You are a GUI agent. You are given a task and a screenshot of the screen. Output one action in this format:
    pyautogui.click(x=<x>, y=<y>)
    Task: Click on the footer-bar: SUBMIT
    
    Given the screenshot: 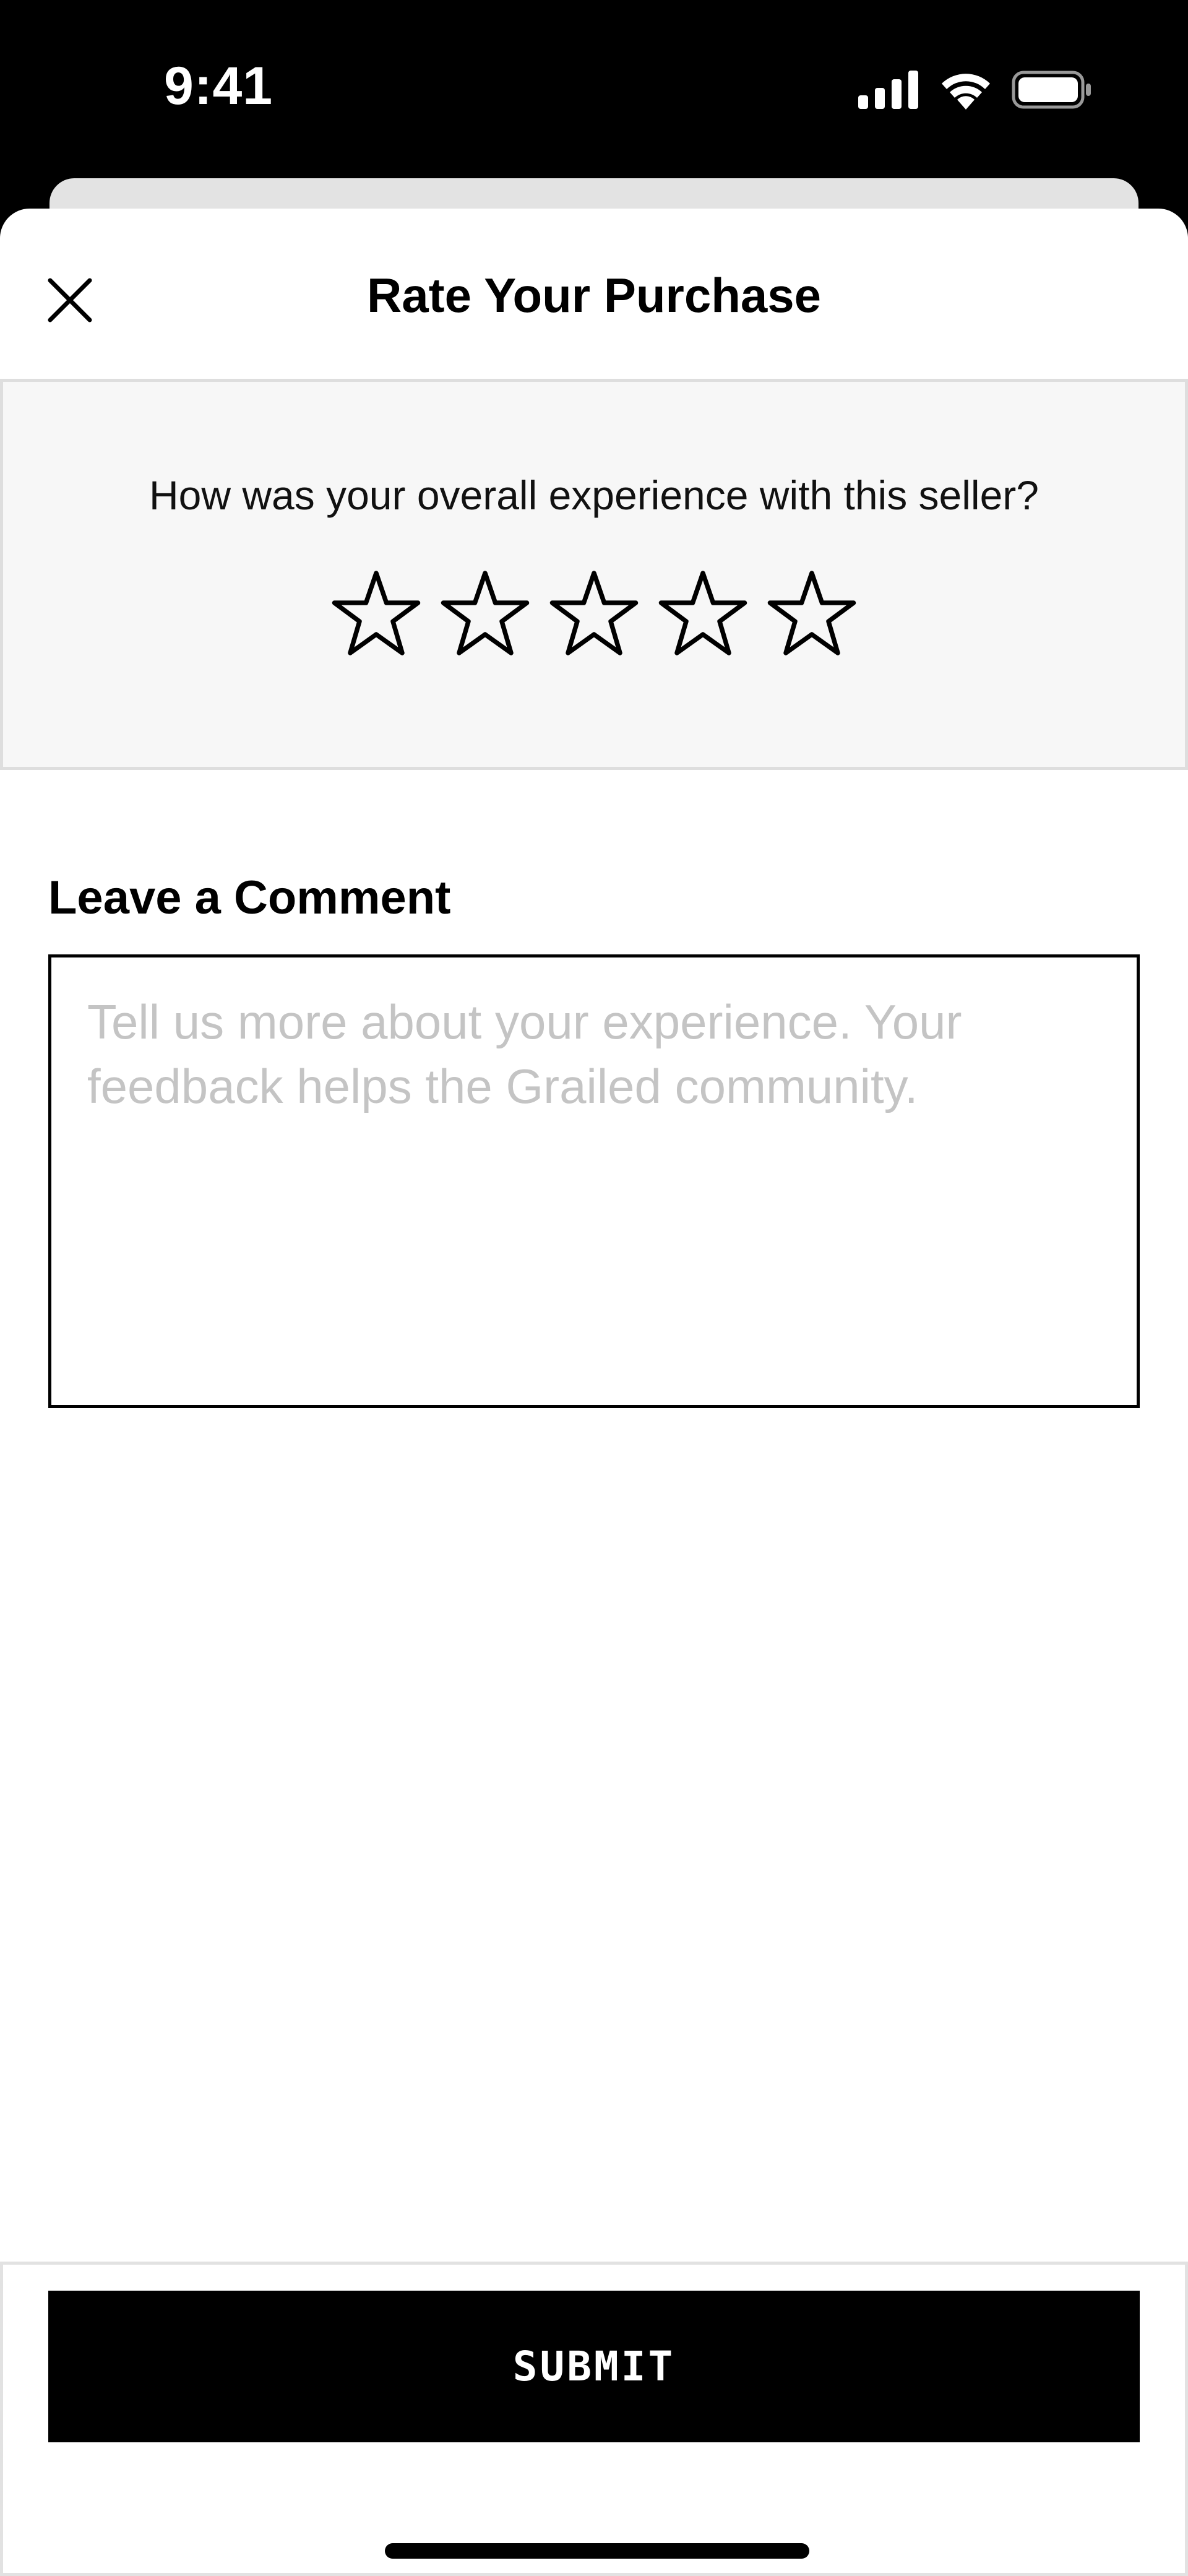 What is the action you would take?
    pyautogui.click(x=594, y=2419)
    